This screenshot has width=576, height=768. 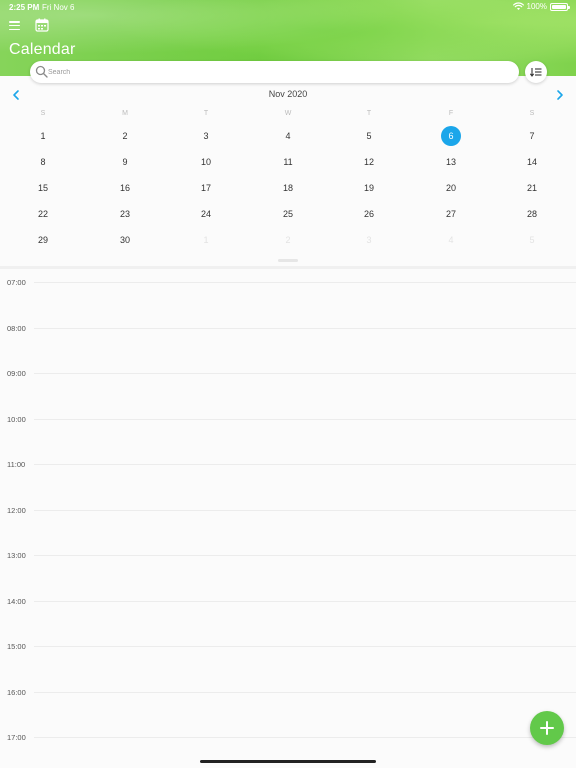 I want to click on search-bar, so click(x=274, y=72).